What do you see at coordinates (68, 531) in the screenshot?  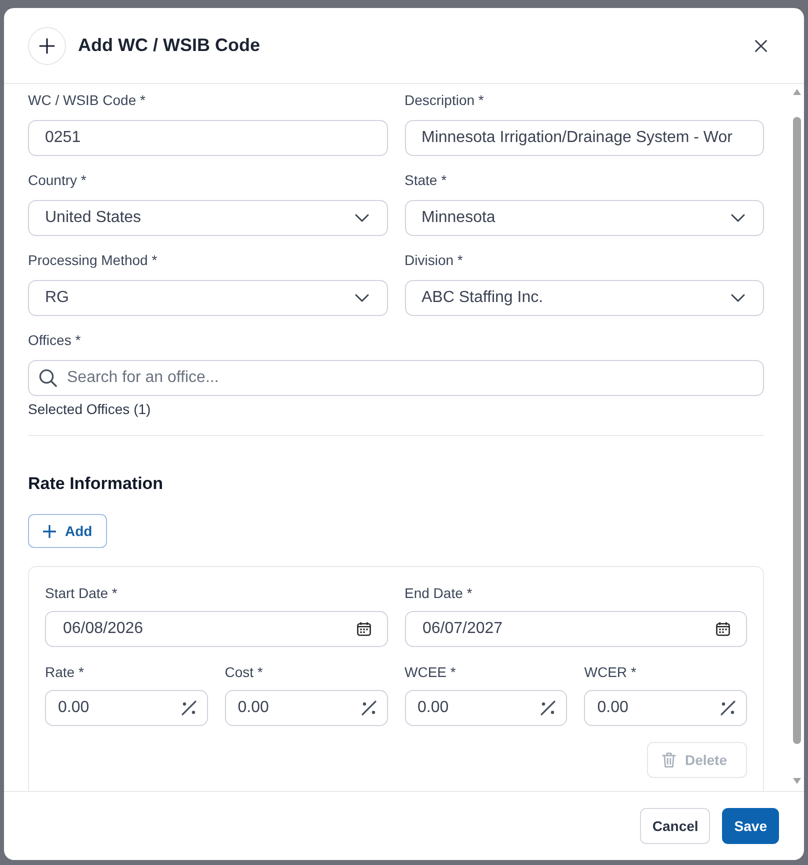 I see `add-button: Add` at bounding box center [68, 531].